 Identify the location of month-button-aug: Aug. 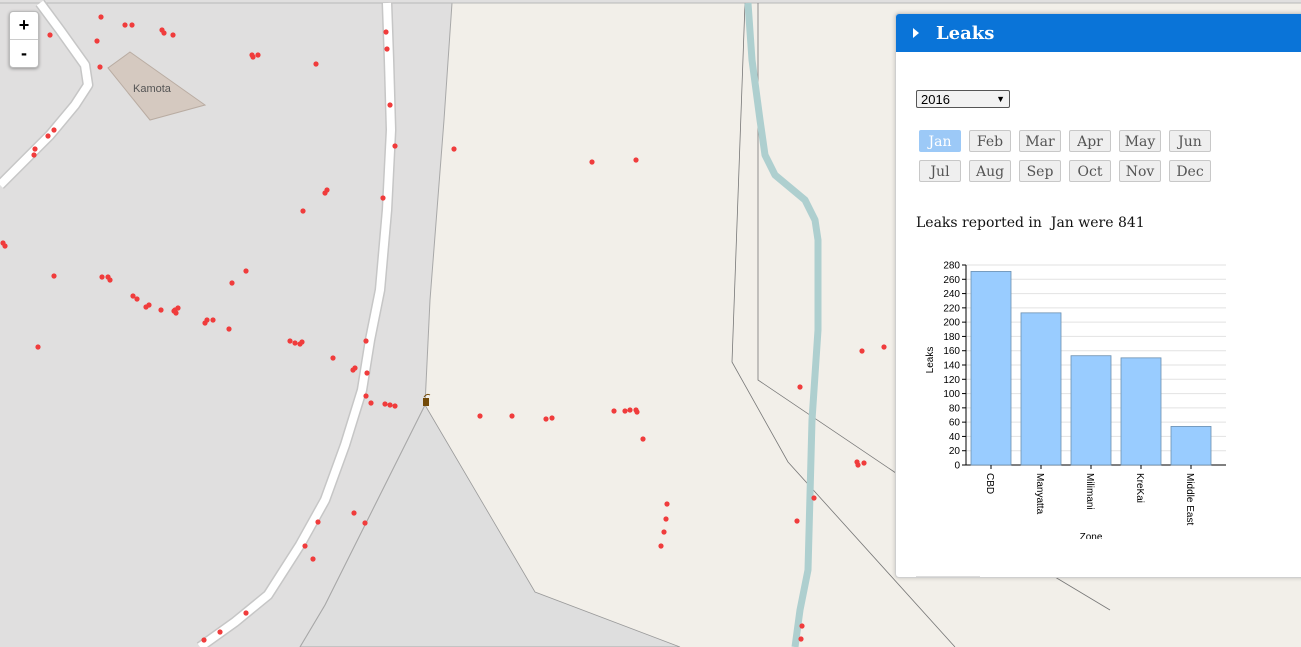
(990, 171).